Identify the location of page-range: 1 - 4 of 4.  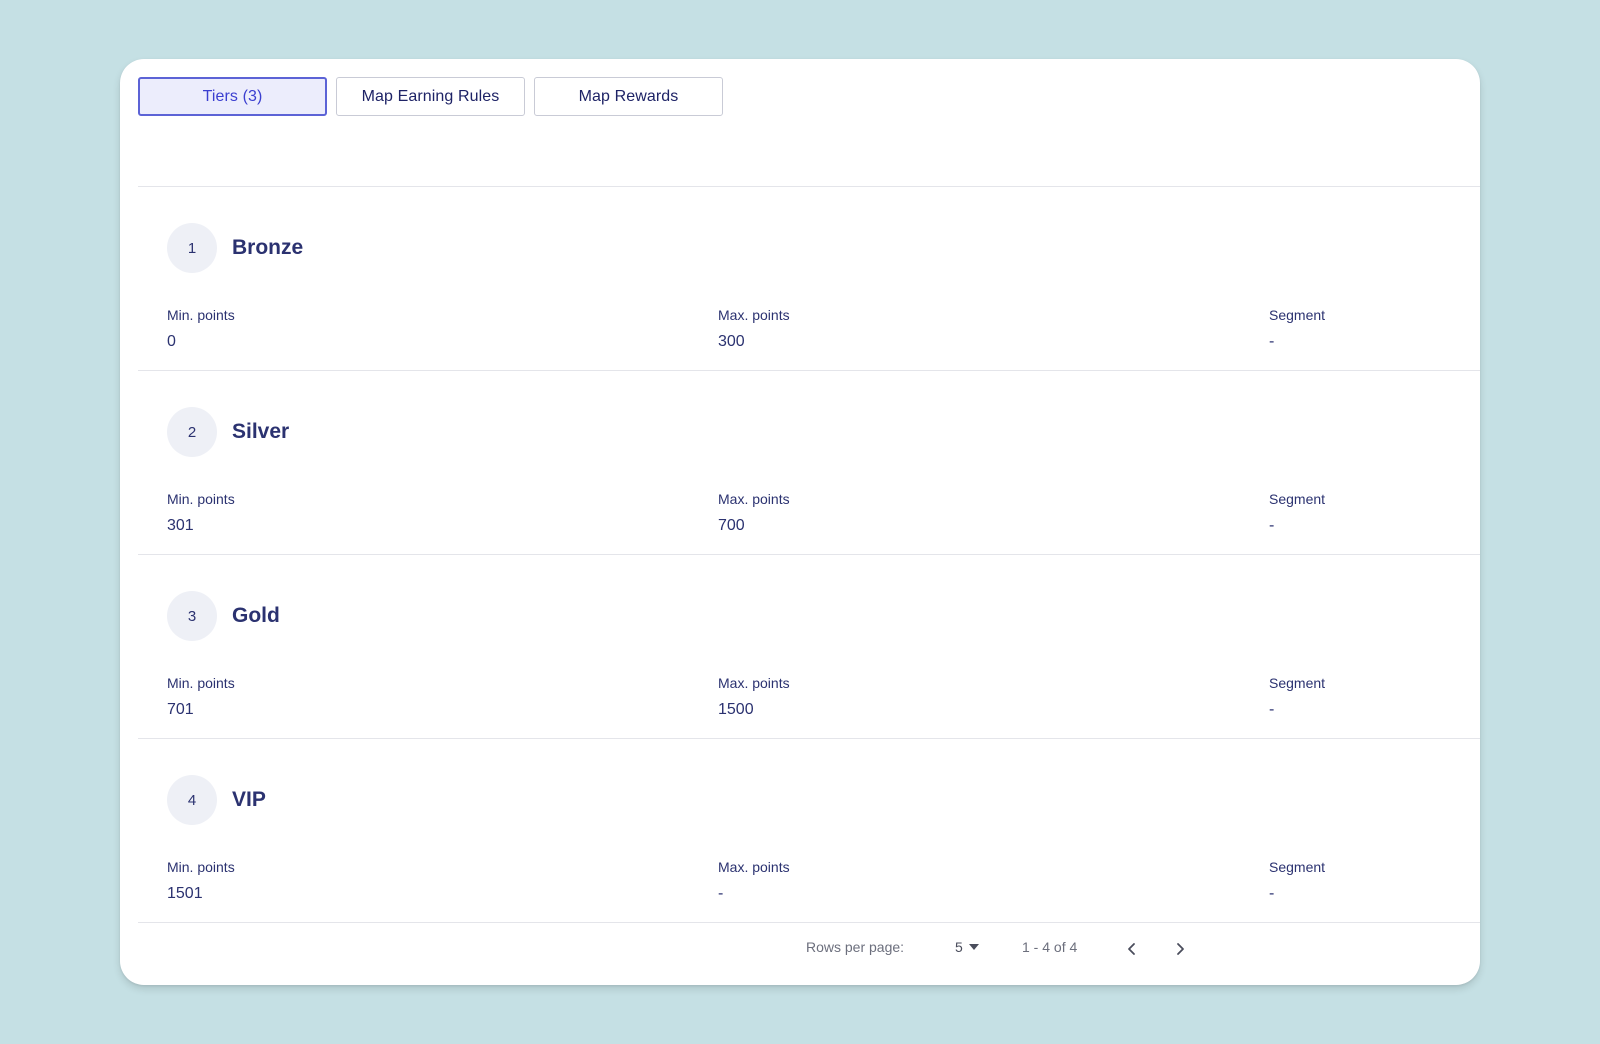
(1050, 947).